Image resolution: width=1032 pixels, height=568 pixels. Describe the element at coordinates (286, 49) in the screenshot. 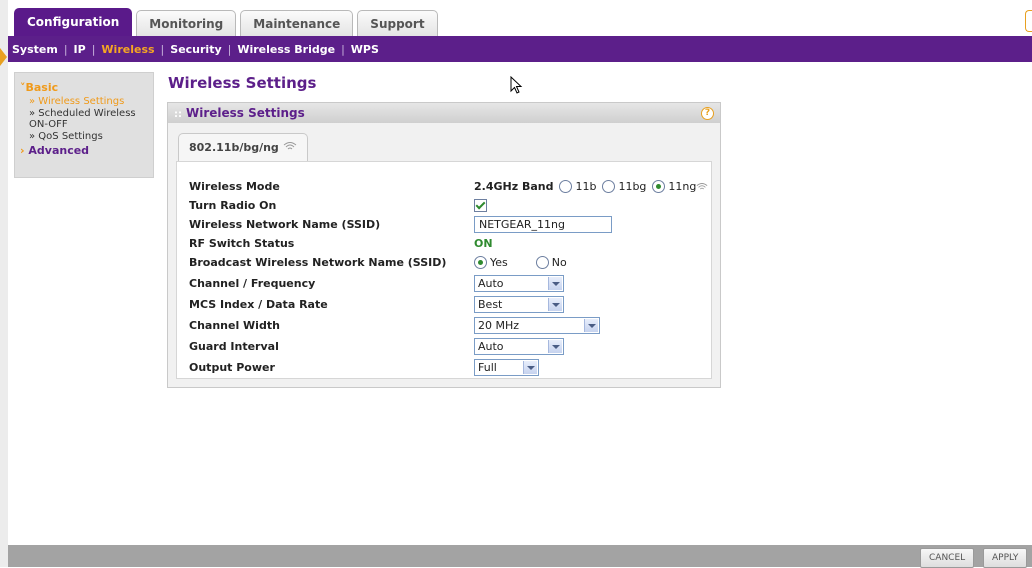

I see `subnav-wireless-bridge: Wireless Bridge` at that location.